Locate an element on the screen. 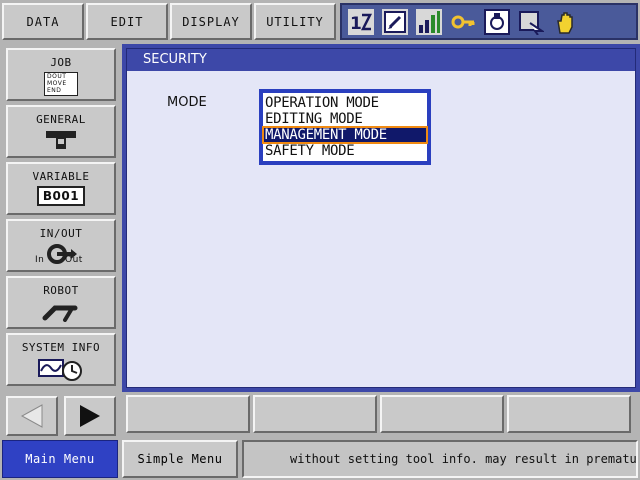 This screenshot has height=480, width=640. menu-display-button: DISPLAY is located at coordinates (211, 21).